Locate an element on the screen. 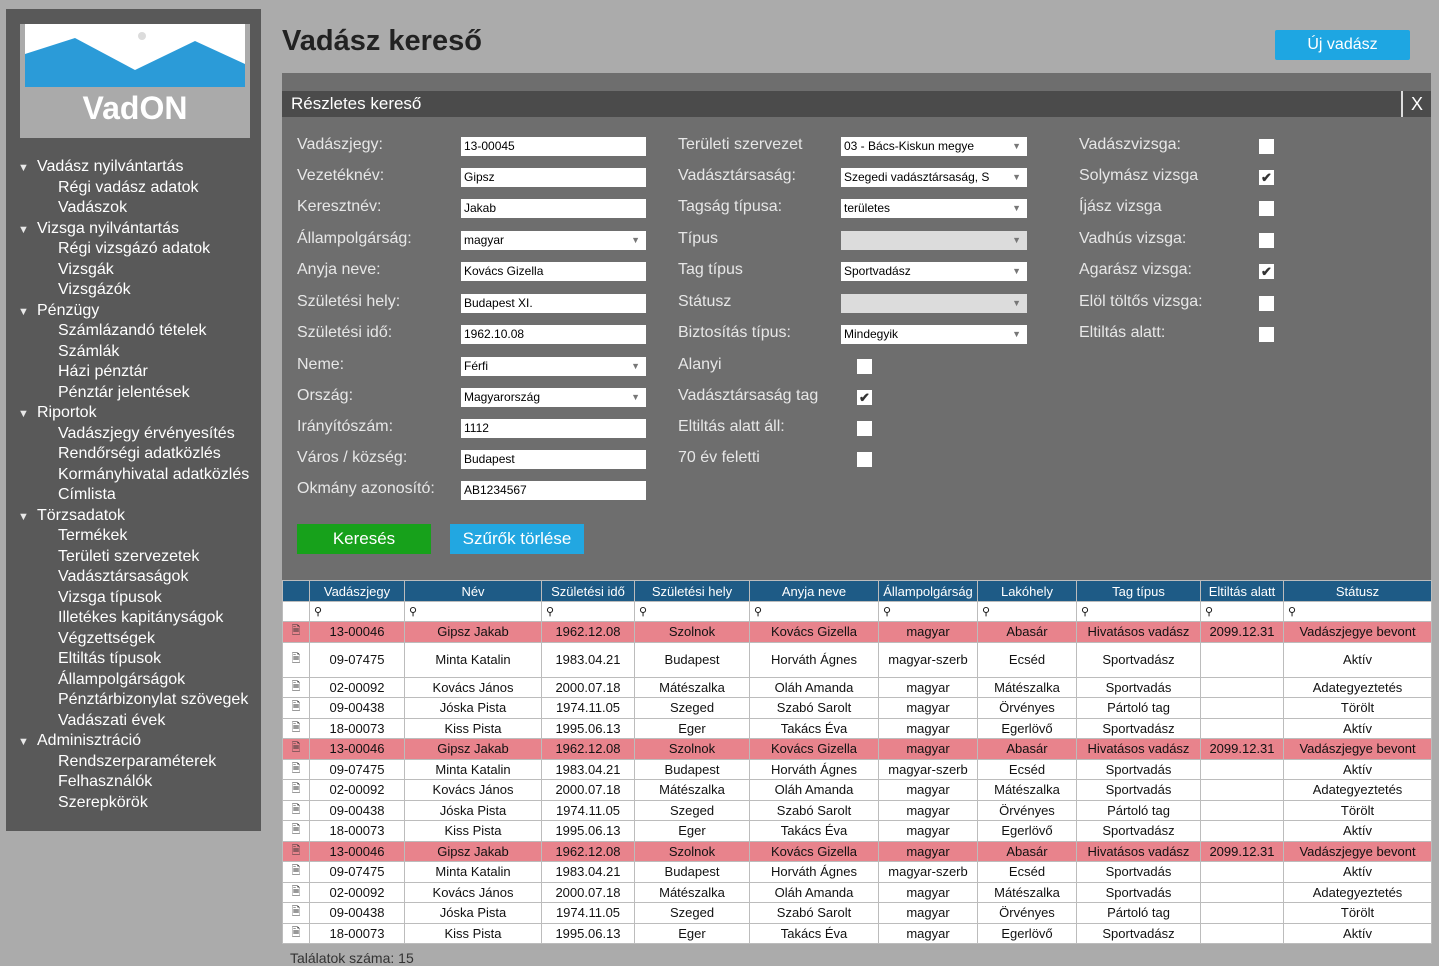 This screenshot has height=966, width=1439. nav-item: Régi vizsgázó adatok is located at coordinates (133, 249).